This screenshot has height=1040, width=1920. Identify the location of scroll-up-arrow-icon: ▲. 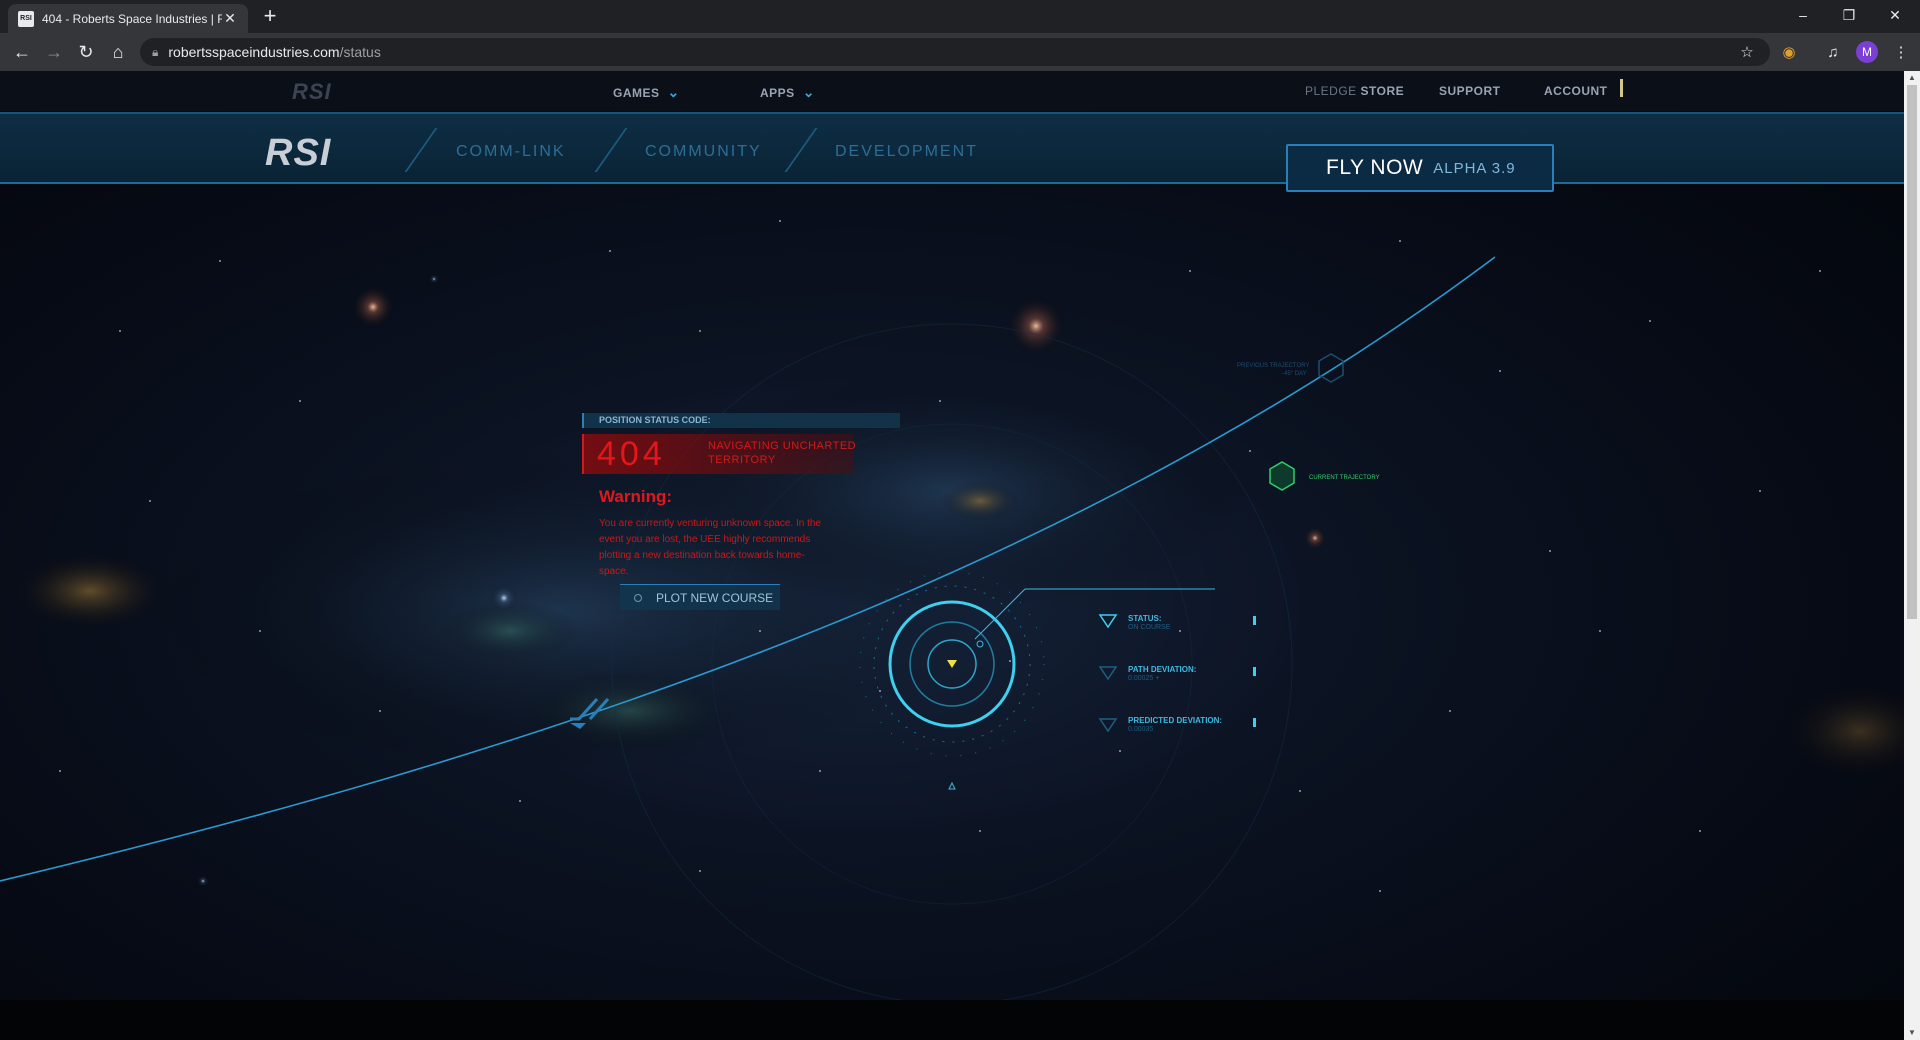
(1912, 78).